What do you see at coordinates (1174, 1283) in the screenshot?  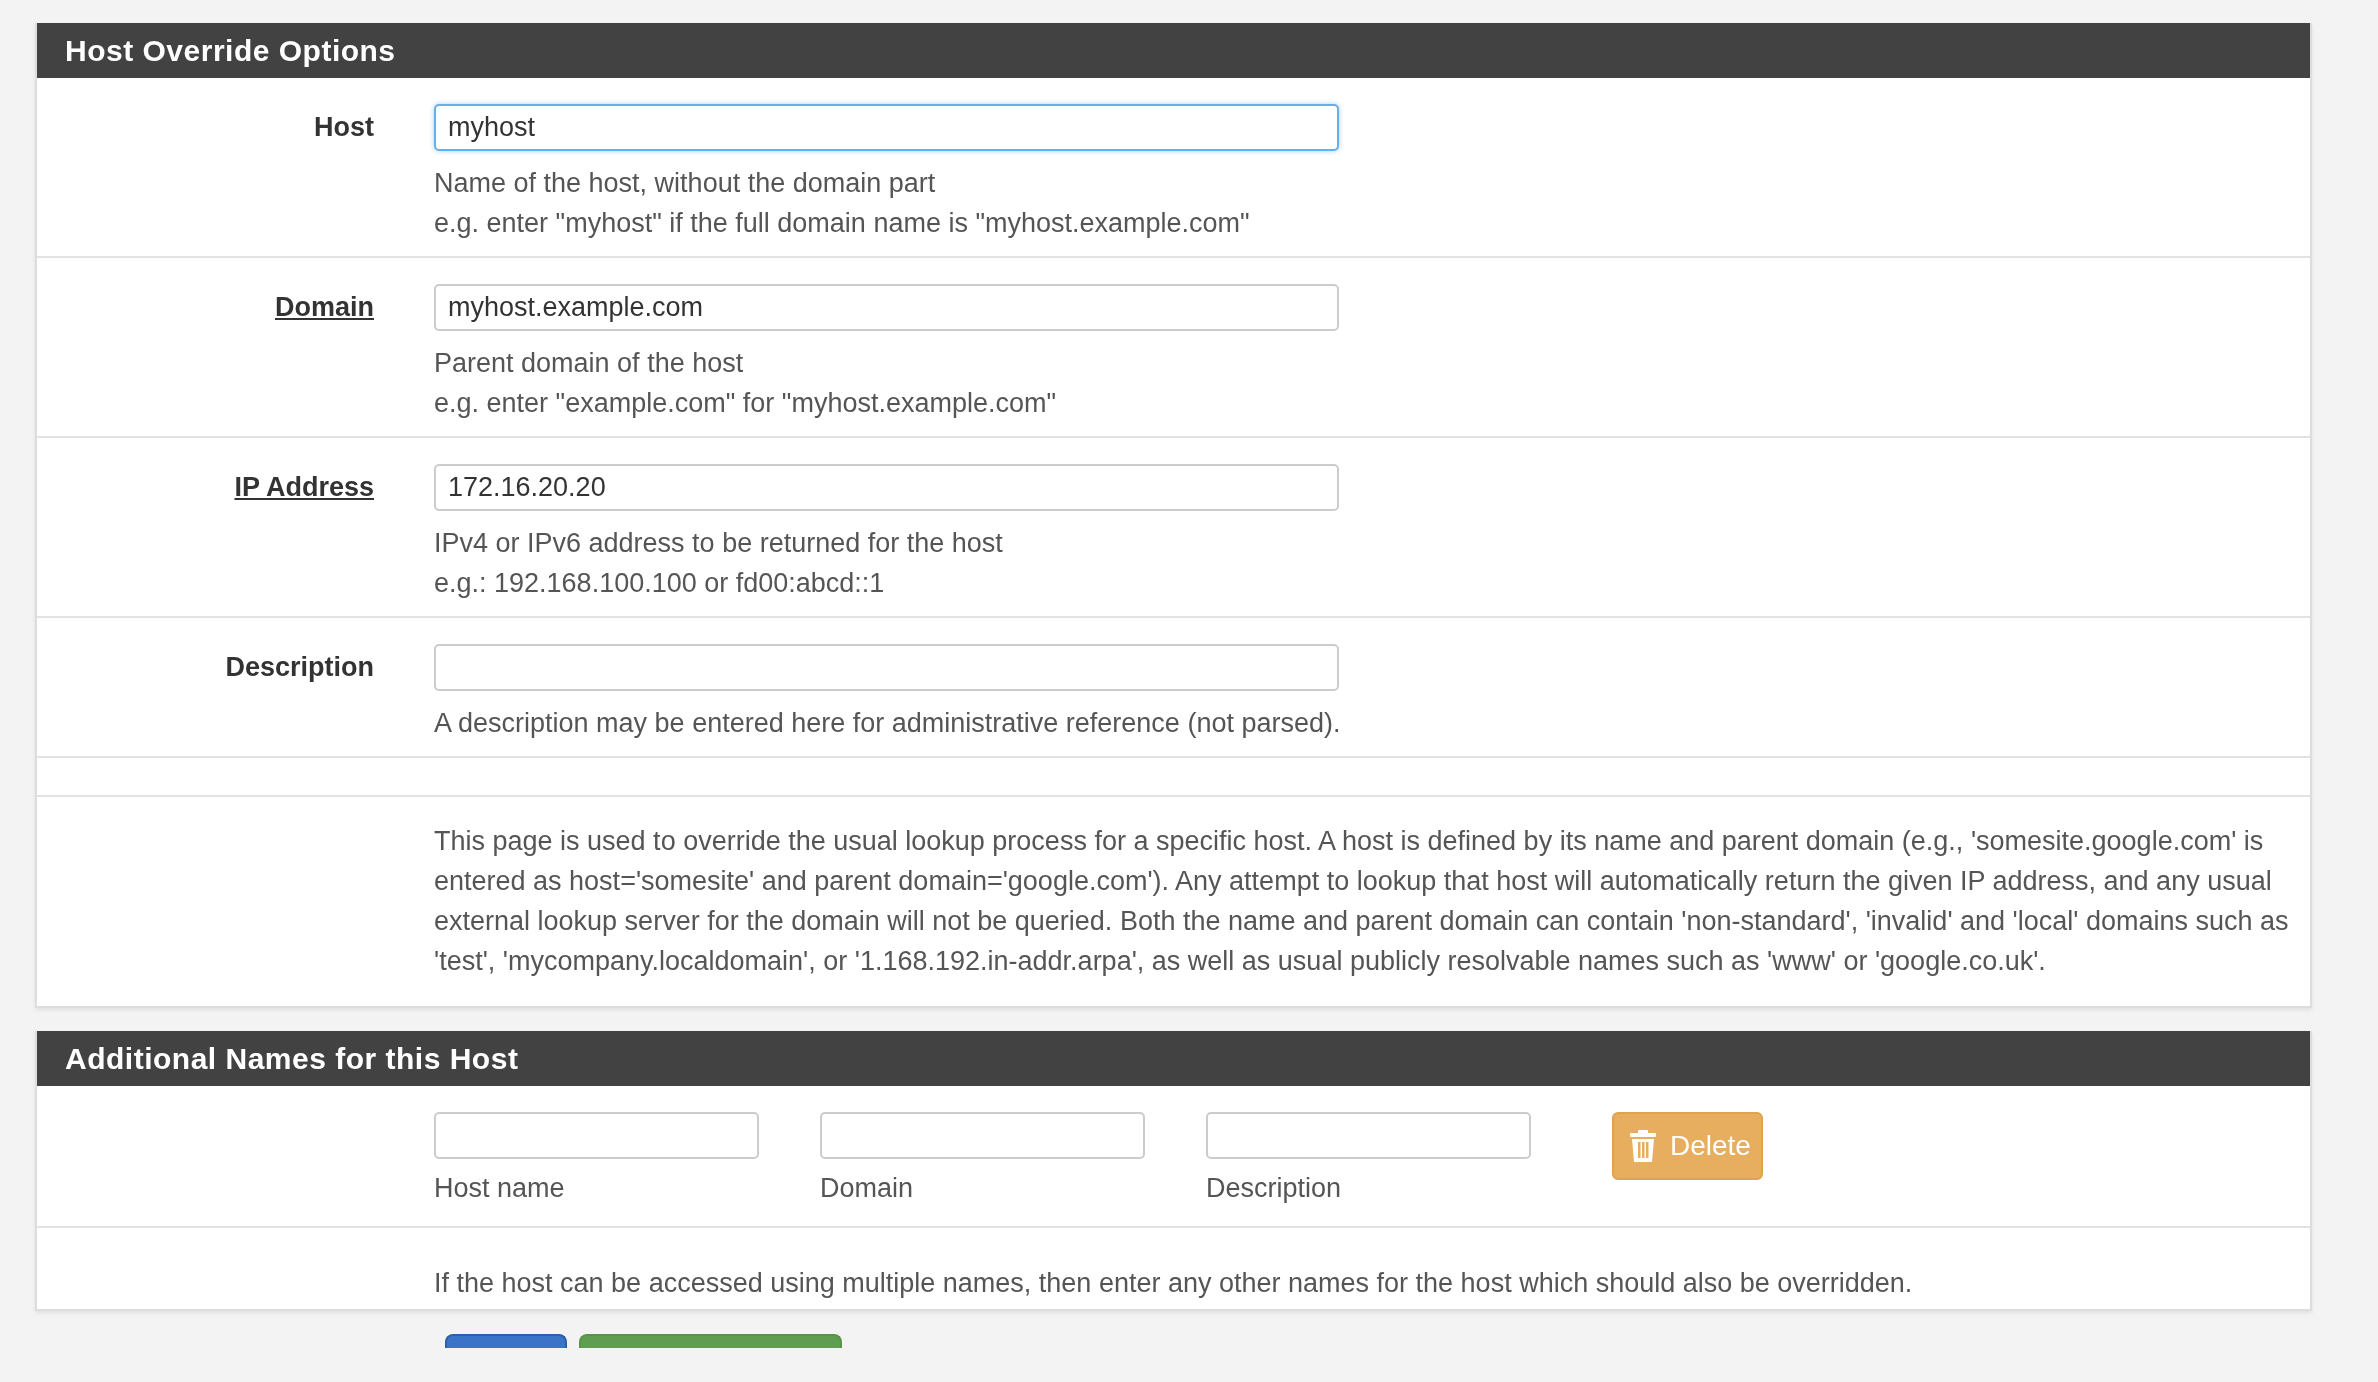 I see `info-text: If the host can be accessed using multiple names, then enter any other names for the host which should also be overridden.` at bounding box center [1174, 1283].